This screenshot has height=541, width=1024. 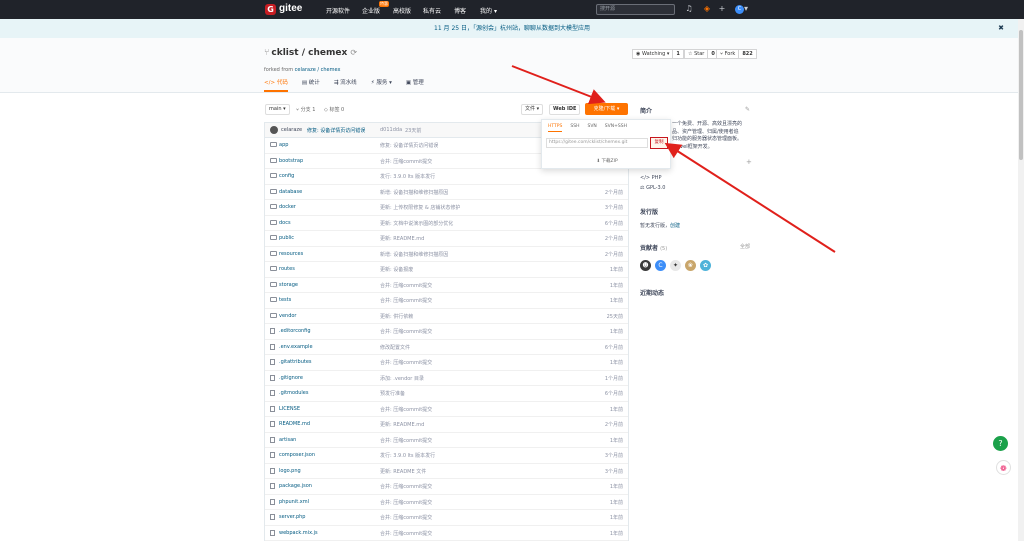 I want to click on arrow-to-clone-button, so click(x=558, y=85).